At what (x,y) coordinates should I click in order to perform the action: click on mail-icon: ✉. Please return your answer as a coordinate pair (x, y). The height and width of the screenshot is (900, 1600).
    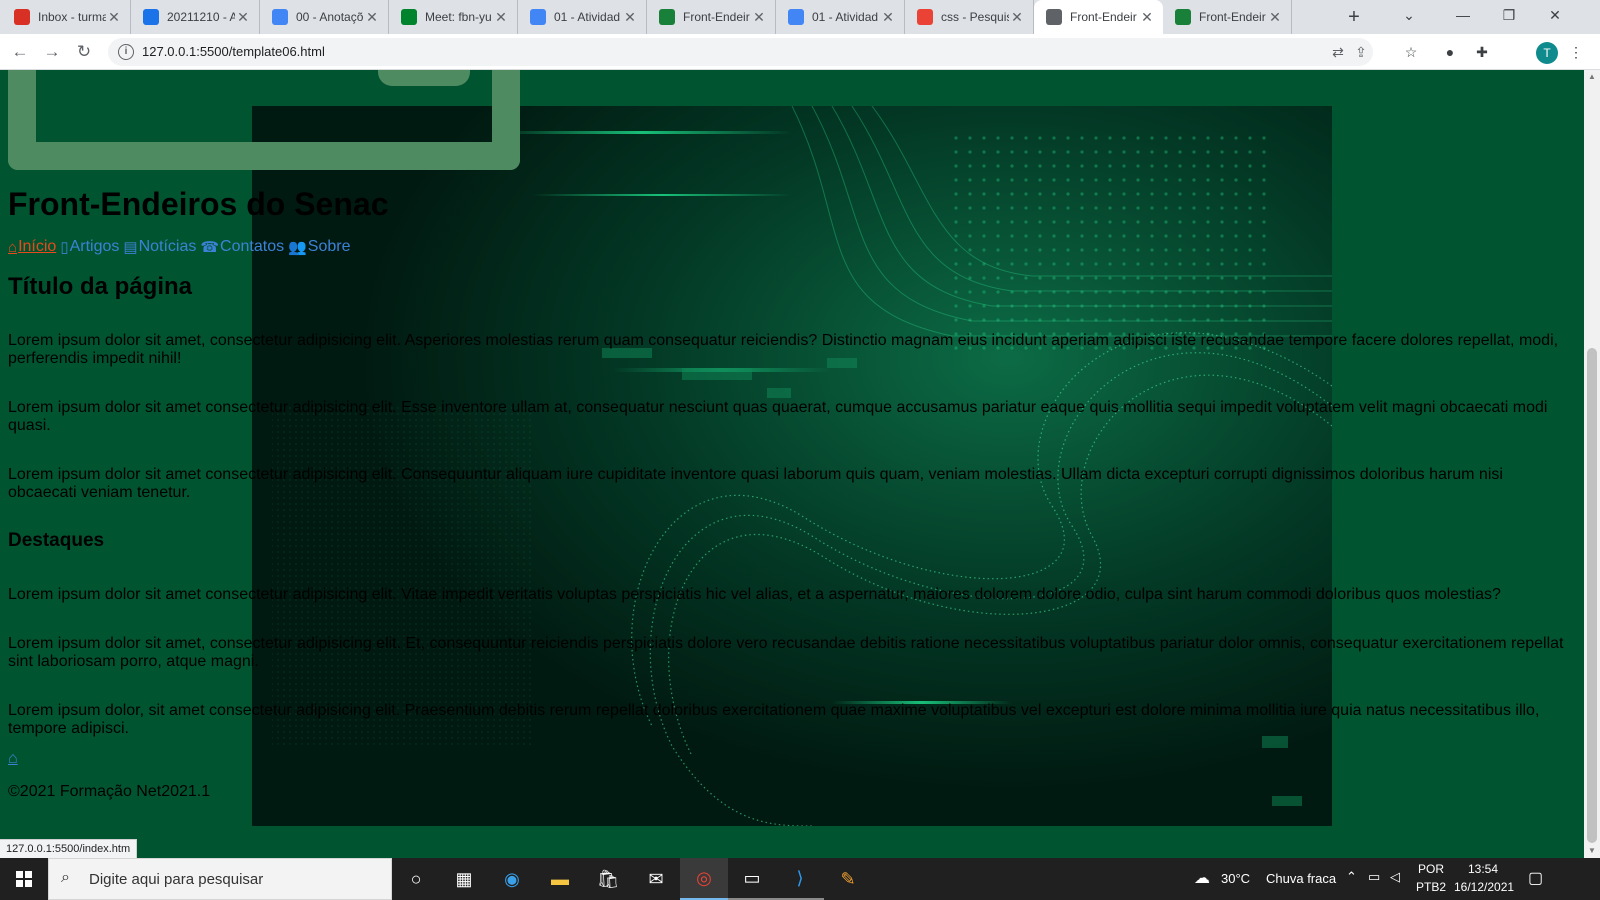
    Looking at the image, I should click on (656, 879).